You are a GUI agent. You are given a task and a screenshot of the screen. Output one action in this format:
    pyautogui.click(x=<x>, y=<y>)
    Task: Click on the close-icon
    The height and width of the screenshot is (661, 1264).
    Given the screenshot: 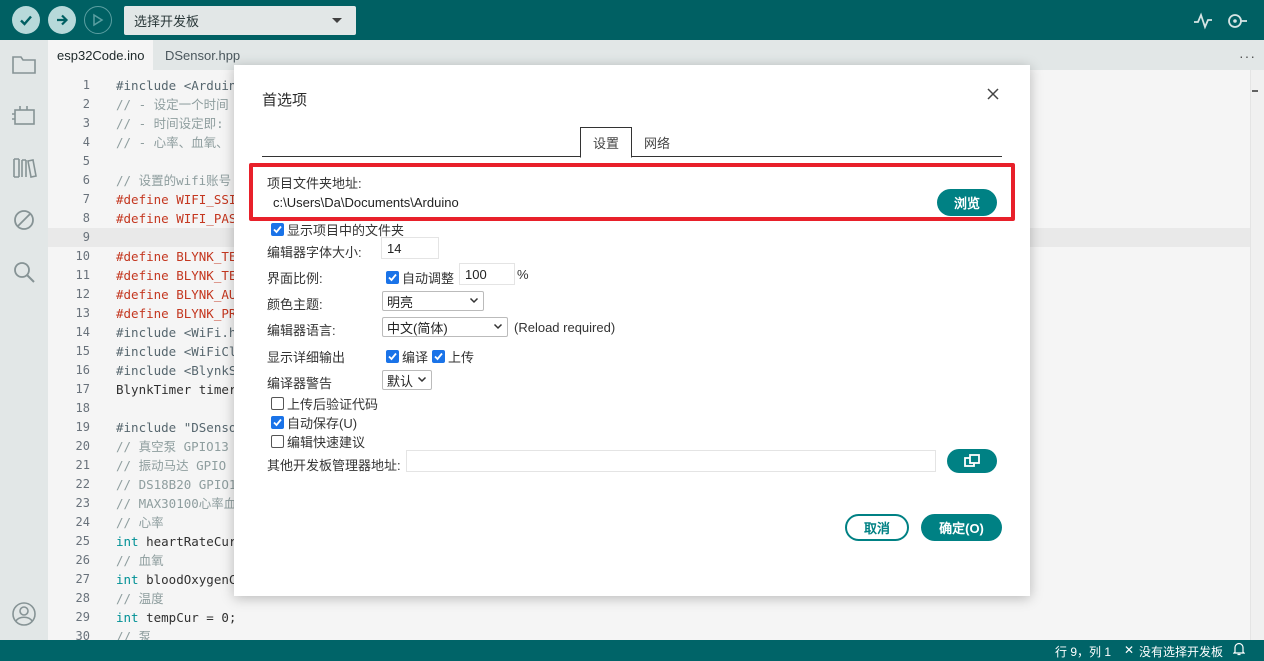 What is the action you would take?
    pyautogui.click(x=993, y=94)
    